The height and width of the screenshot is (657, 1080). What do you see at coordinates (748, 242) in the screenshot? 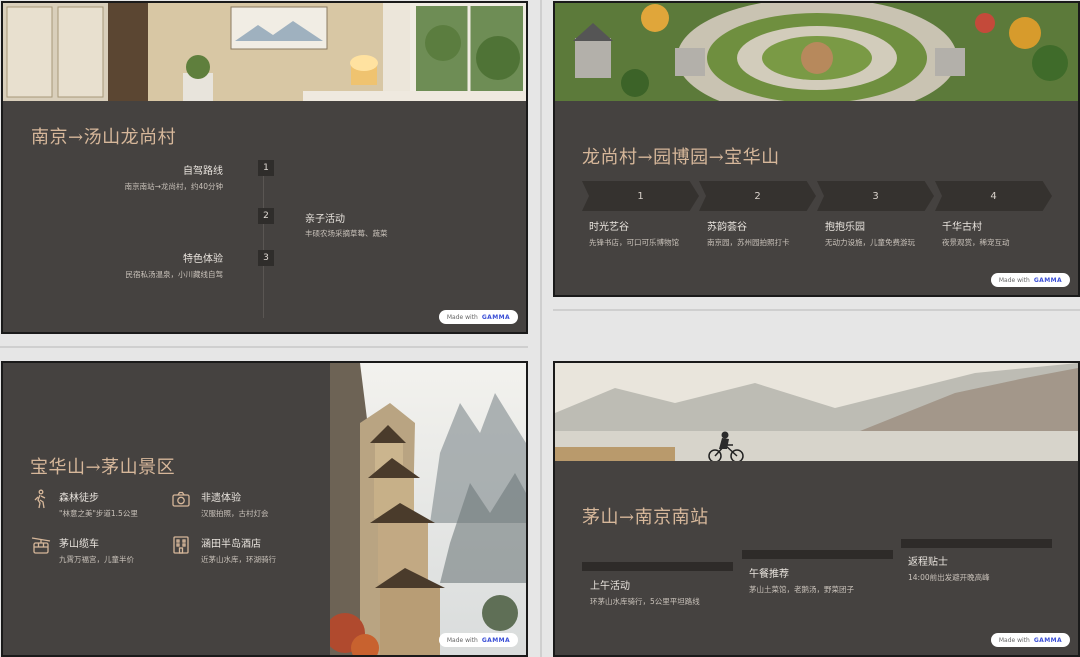
I see `step-description: 南京园，苏州园拍照打卡` at bounding box center [748, 242].